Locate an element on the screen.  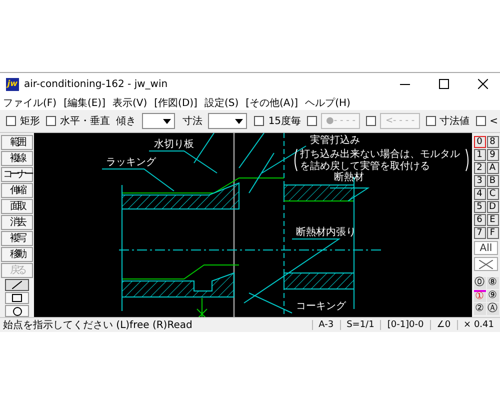
layer-button: C is located at coordinates (492, 194).